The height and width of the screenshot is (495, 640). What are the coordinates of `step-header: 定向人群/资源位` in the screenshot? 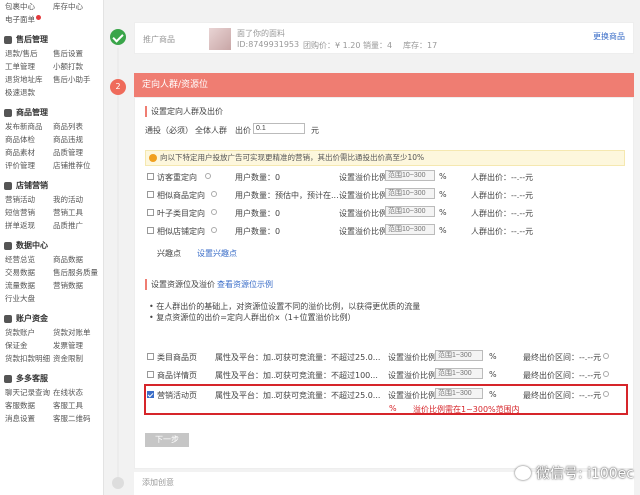 It's located at (384, 85).